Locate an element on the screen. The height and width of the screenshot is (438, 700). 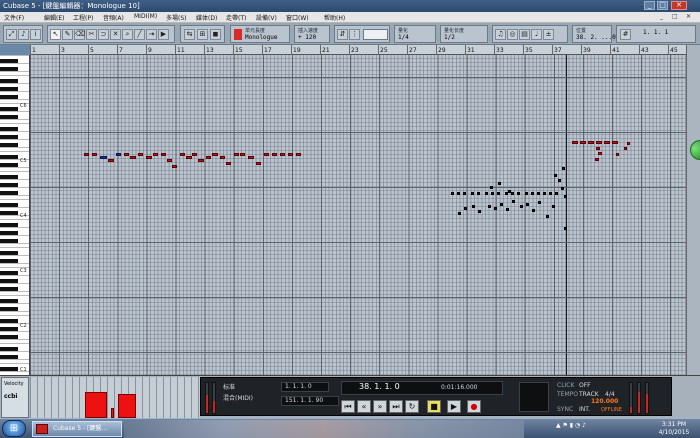
piano-keyboard: C6 C5 C4 C3 C2 C1 is located at coordinates (15, 215).